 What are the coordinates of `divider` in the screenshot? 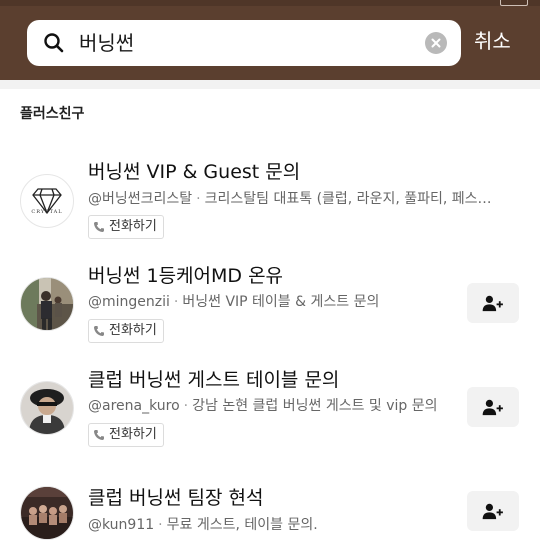 It's located at (270, 84).